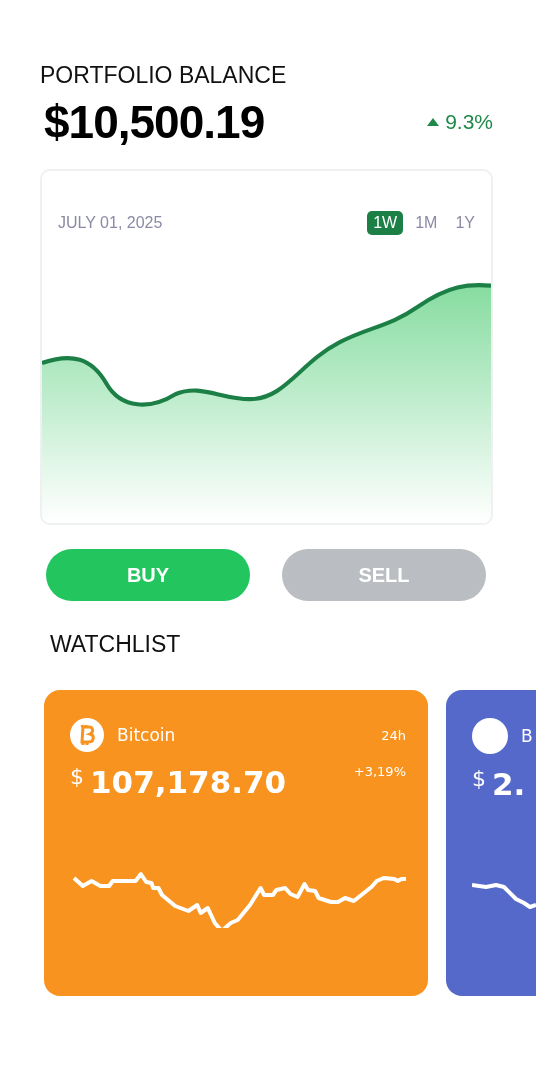 Image resolution: width=536 pixels, height=1078 pixels. Describe the element at coordinates (147, 735) in the screenshot. I see `coin-name: Bitcoin` at that location.